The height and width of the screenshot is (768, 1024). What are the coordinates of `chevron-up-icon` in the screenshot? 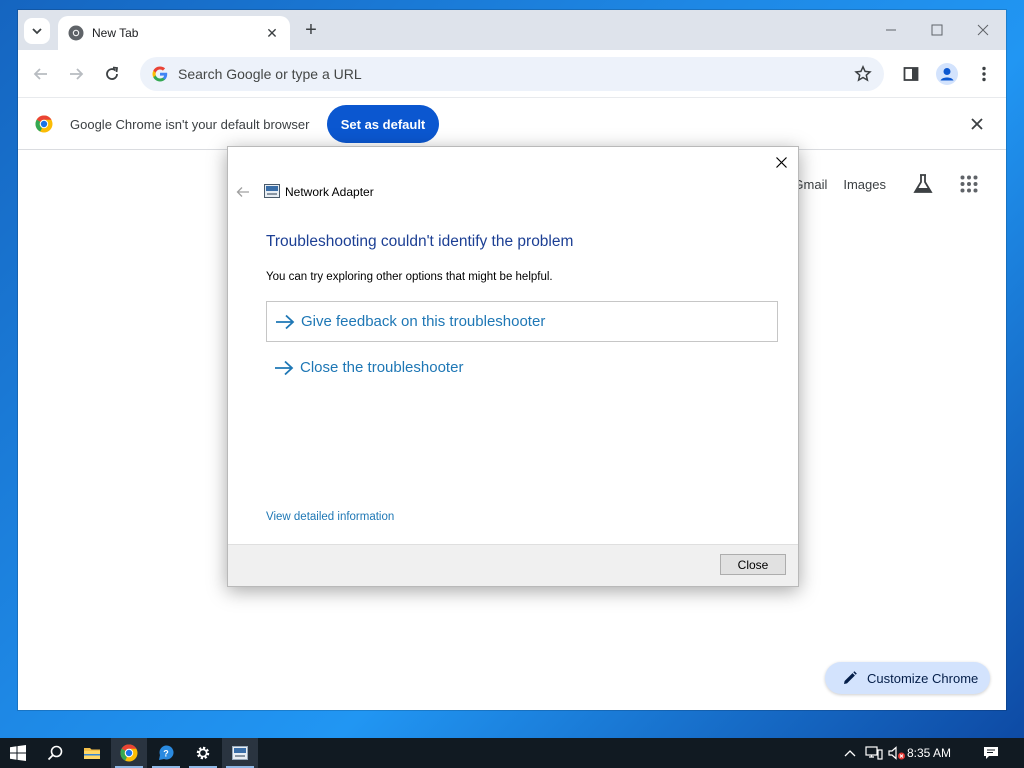 It's located at (850, 753).